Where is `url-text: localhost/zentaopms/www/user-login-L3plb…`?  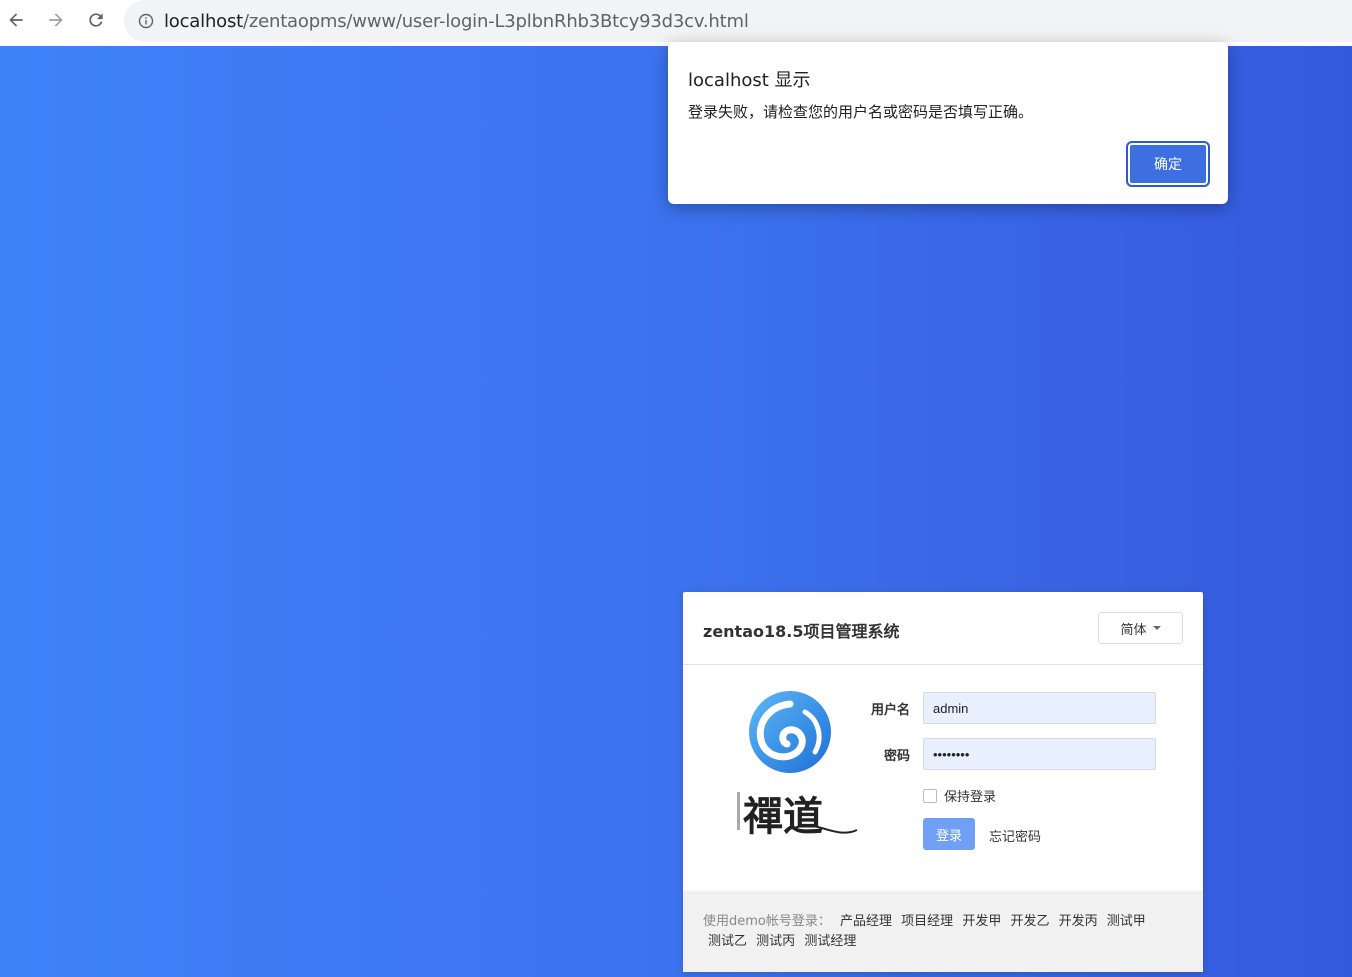
url-text: localhost/zentaopms/www/user-login-L3plb… is located at coordinates (456, 21).